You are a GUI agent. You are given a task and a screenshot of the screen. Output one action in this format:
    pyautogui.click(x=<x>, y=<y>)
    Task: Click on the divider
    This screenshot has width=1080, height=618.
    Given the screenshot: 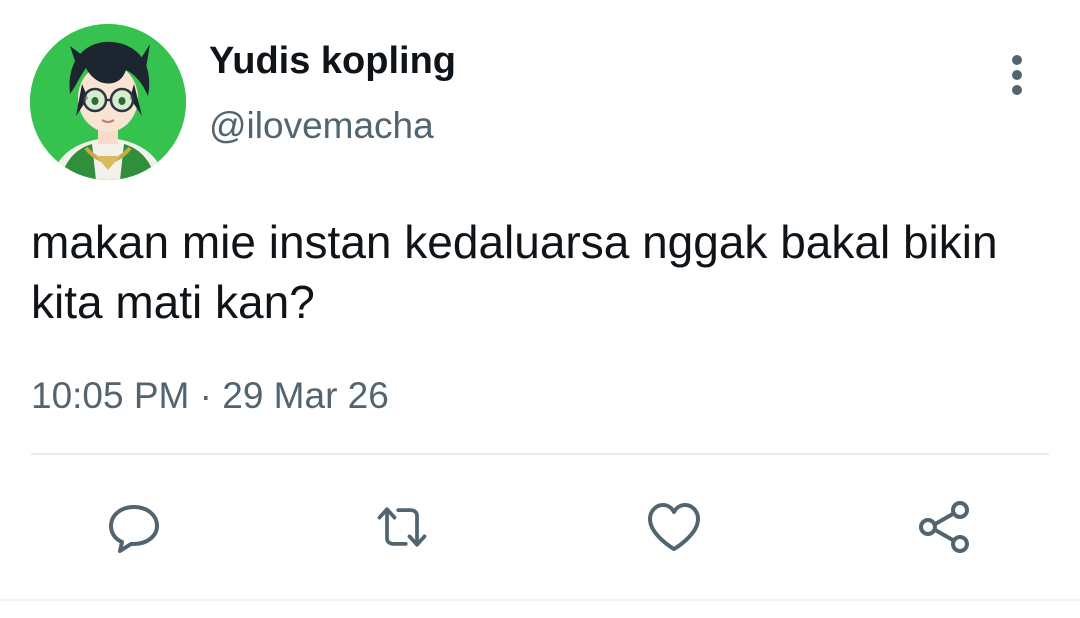 What is the action you would take?
    pyautogui.click(x=540, y=454)
    